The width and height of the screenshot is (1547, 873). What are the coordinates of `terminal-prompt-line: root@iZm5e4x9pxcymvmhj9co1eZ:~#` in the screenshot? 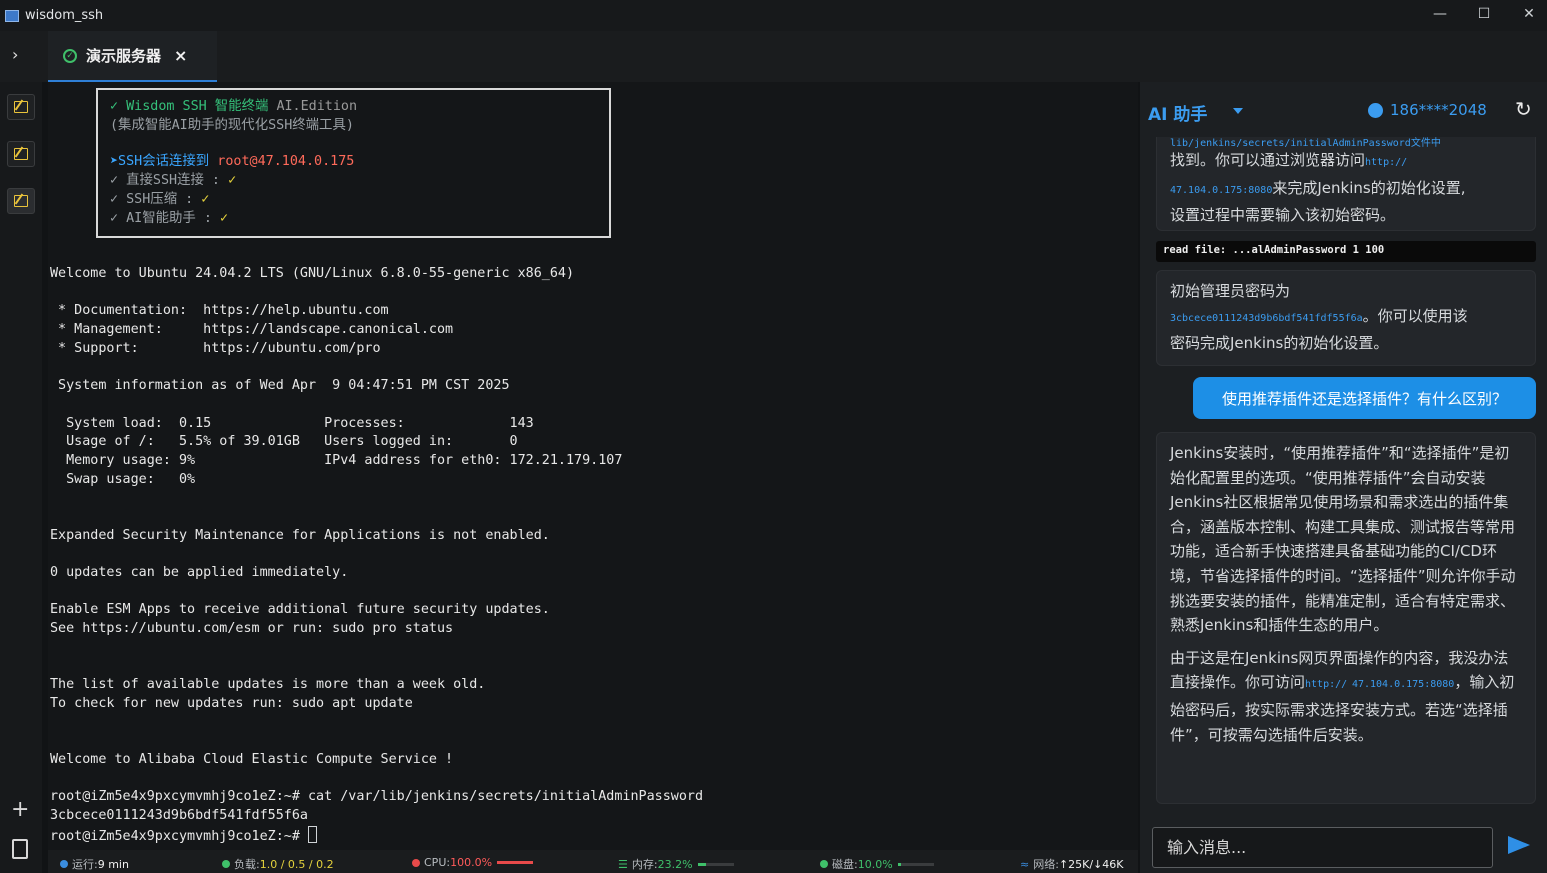 It's located at (376, 836).